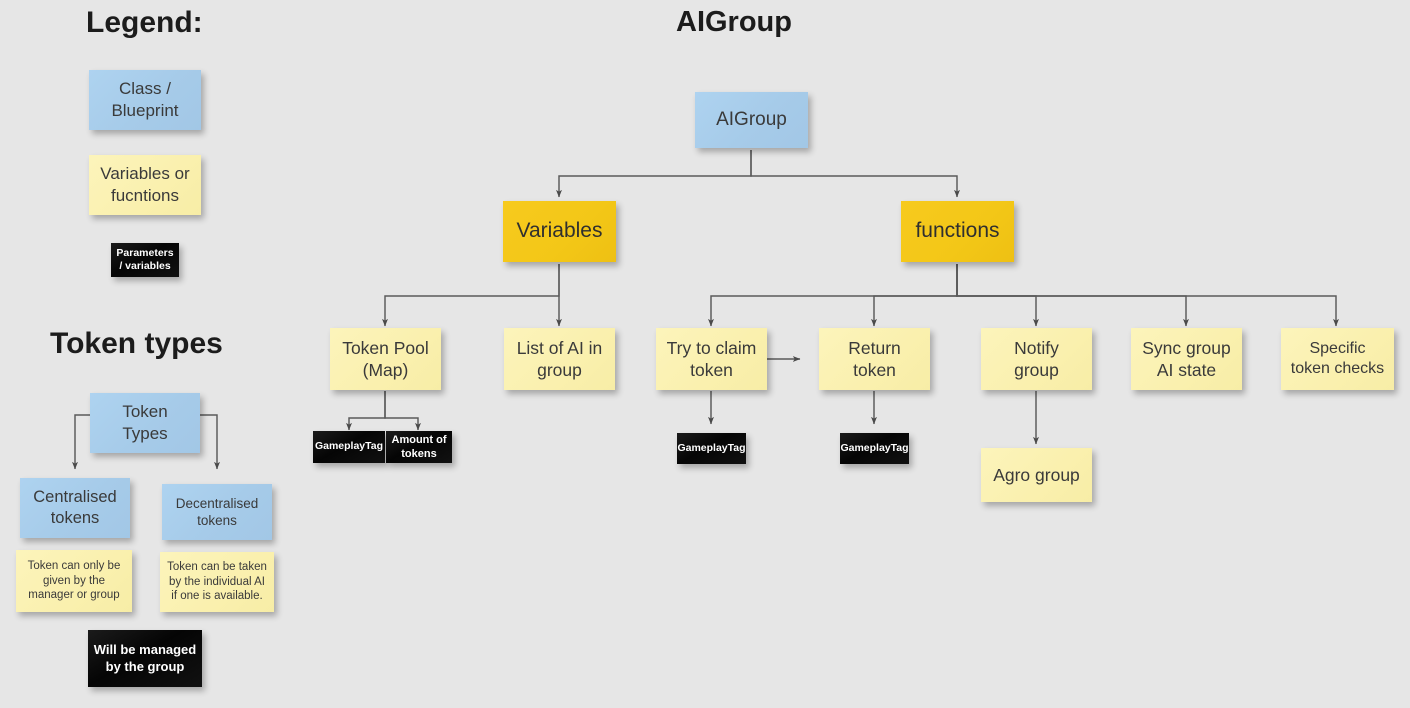  Describe the element at coordinates (832, 295) in the screenshot. I see `edge-functions-try-claim` at that location.